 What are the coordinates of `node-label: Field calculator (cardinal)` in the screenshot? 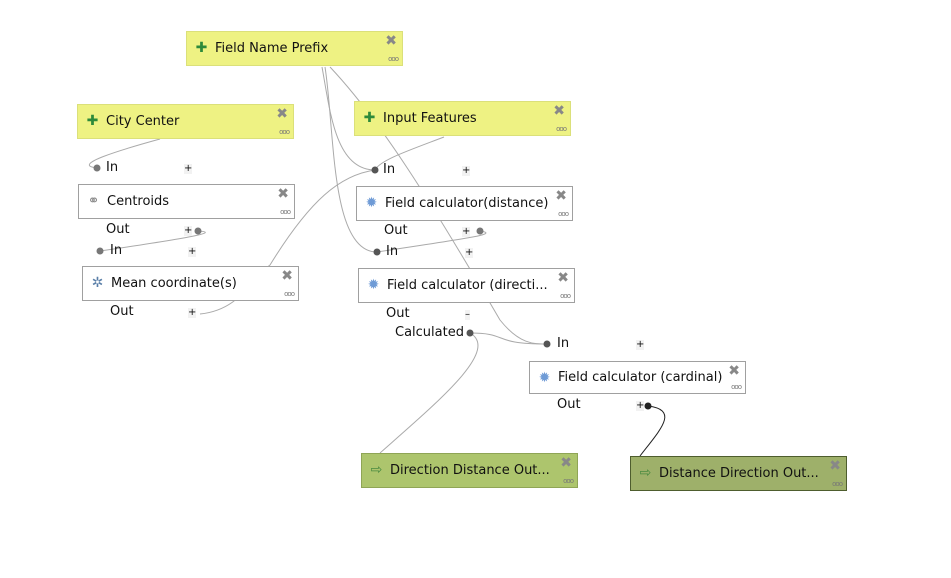 It's located at (640, 377).